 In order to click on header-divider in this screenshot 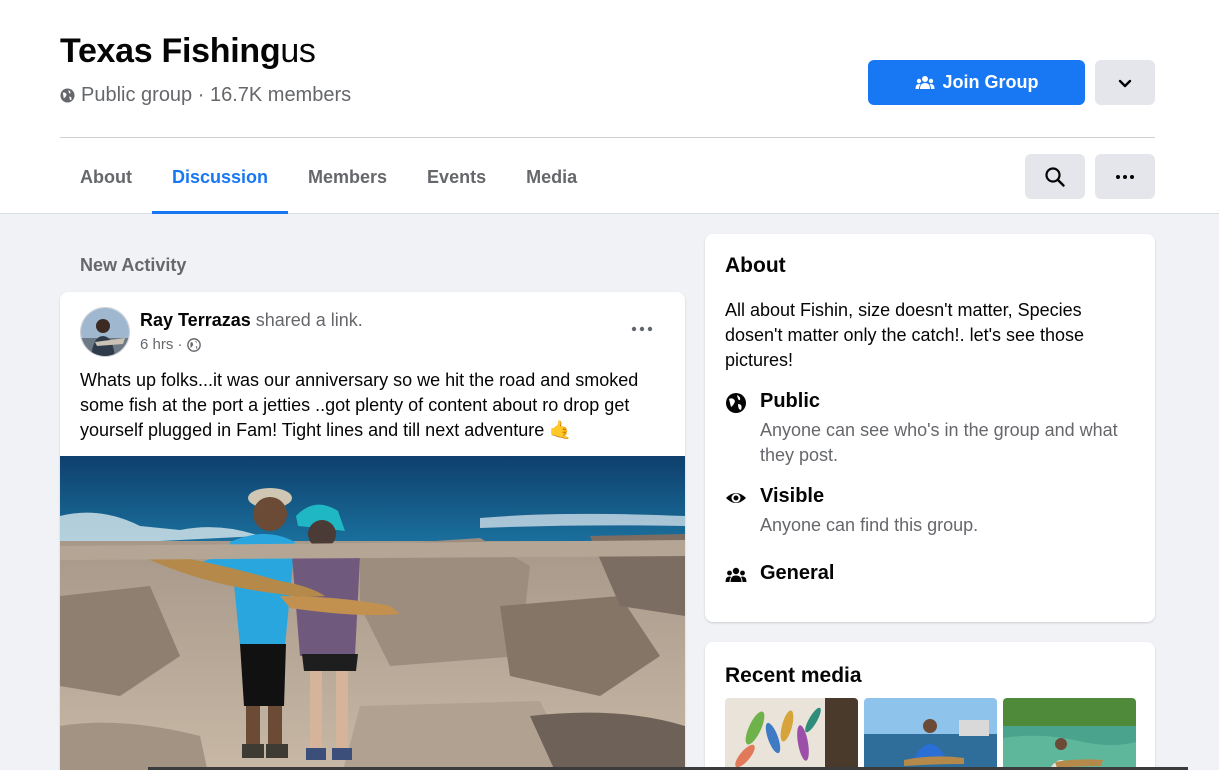, I will do `click(607, 137)`.